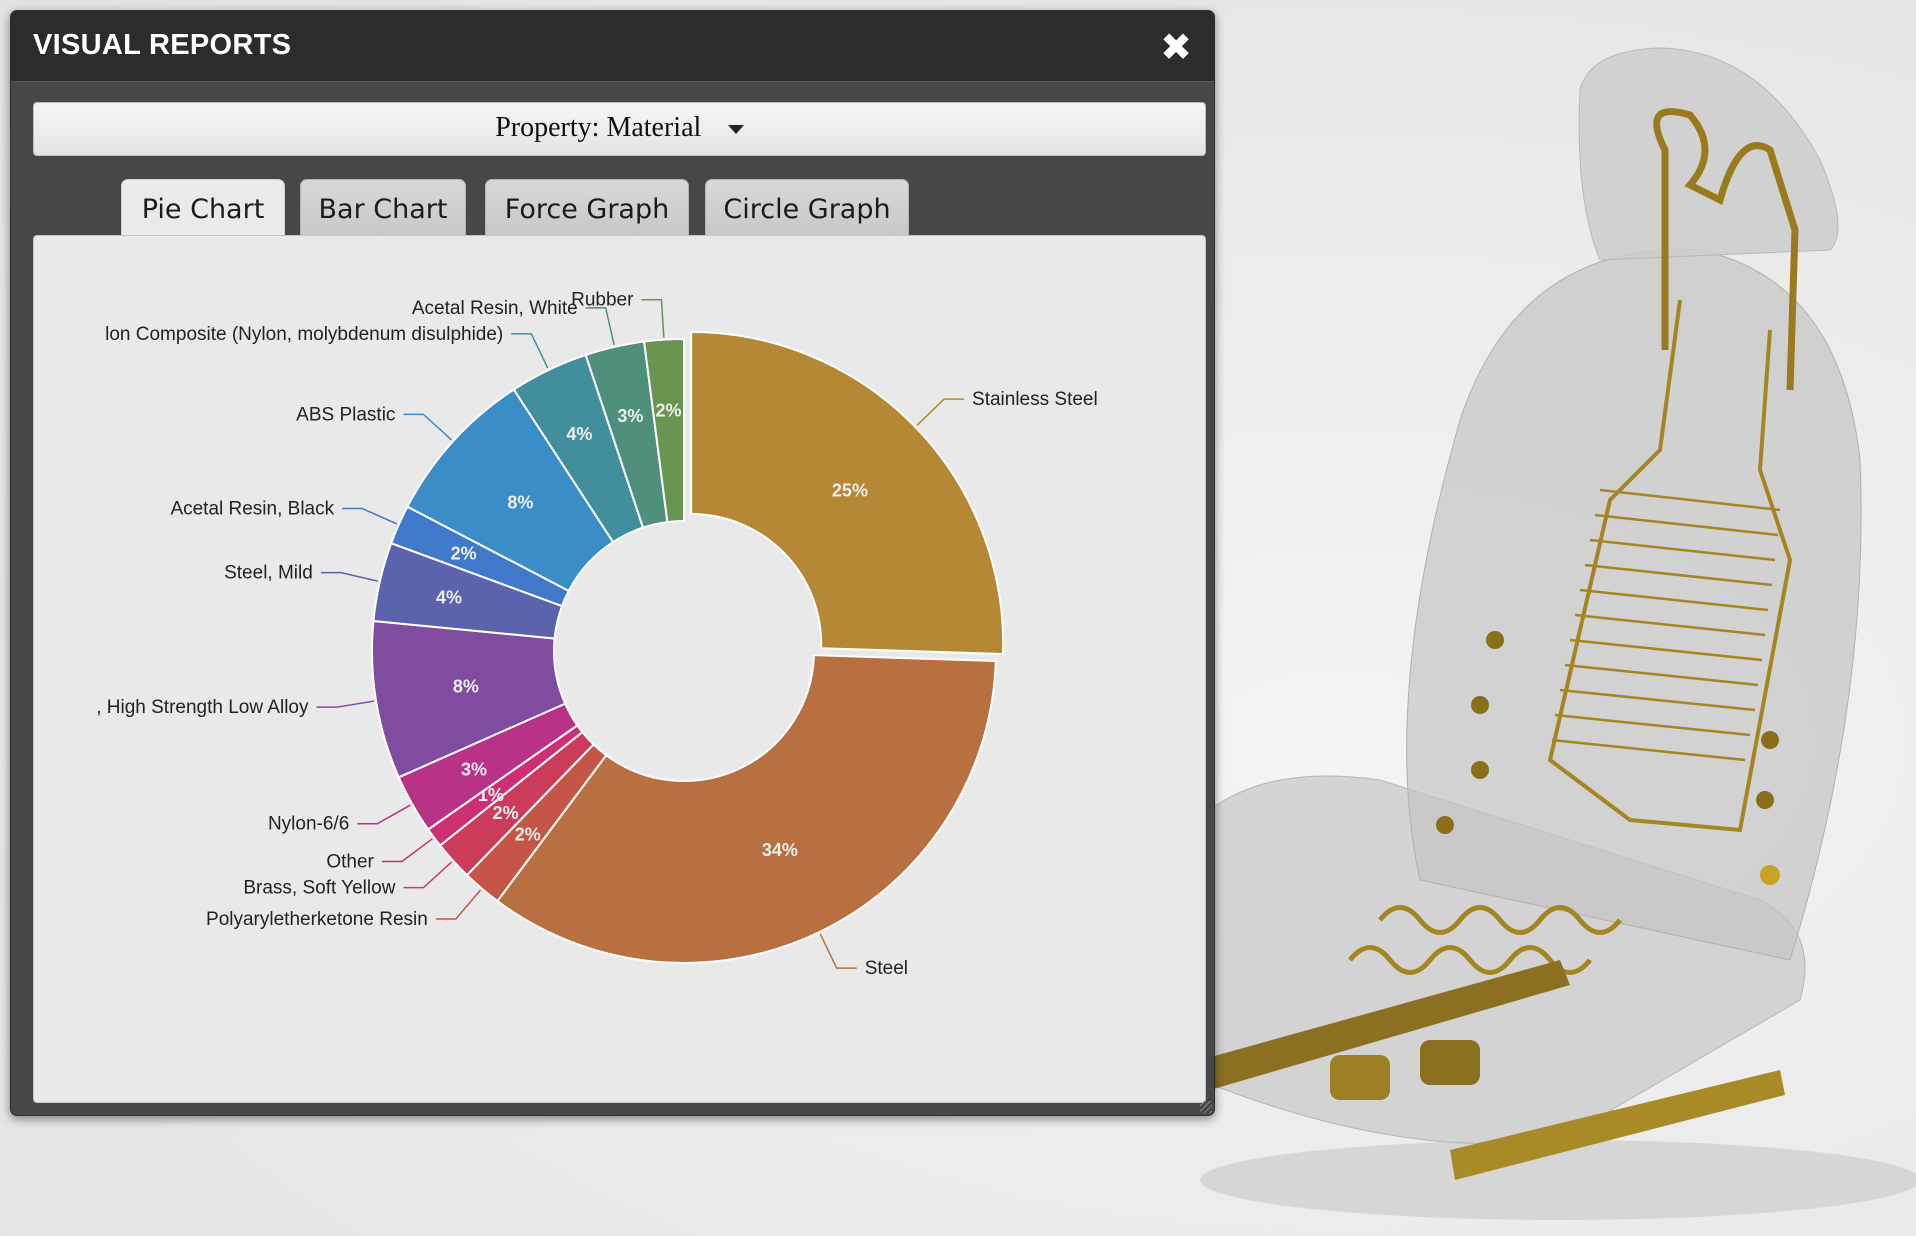 Image resolution: width=1916 pixels, height=1236 pixels. Describe the element at coordinates (612, 46) in the screenshot. I see `panel-header: VISUAL REPORTS ✖` at that location.